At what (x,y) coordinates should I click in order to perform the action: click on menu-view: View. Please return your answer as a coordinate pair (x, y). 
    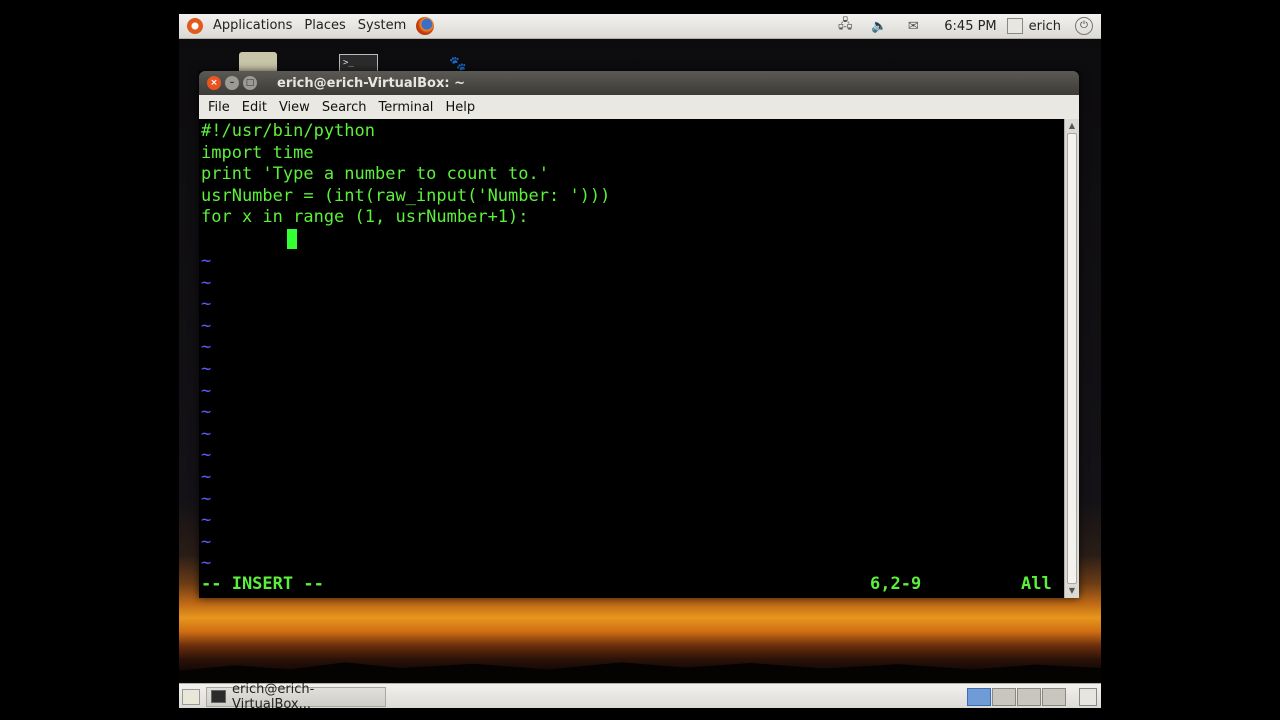
    Looking at the image, I should click on (294, 107).